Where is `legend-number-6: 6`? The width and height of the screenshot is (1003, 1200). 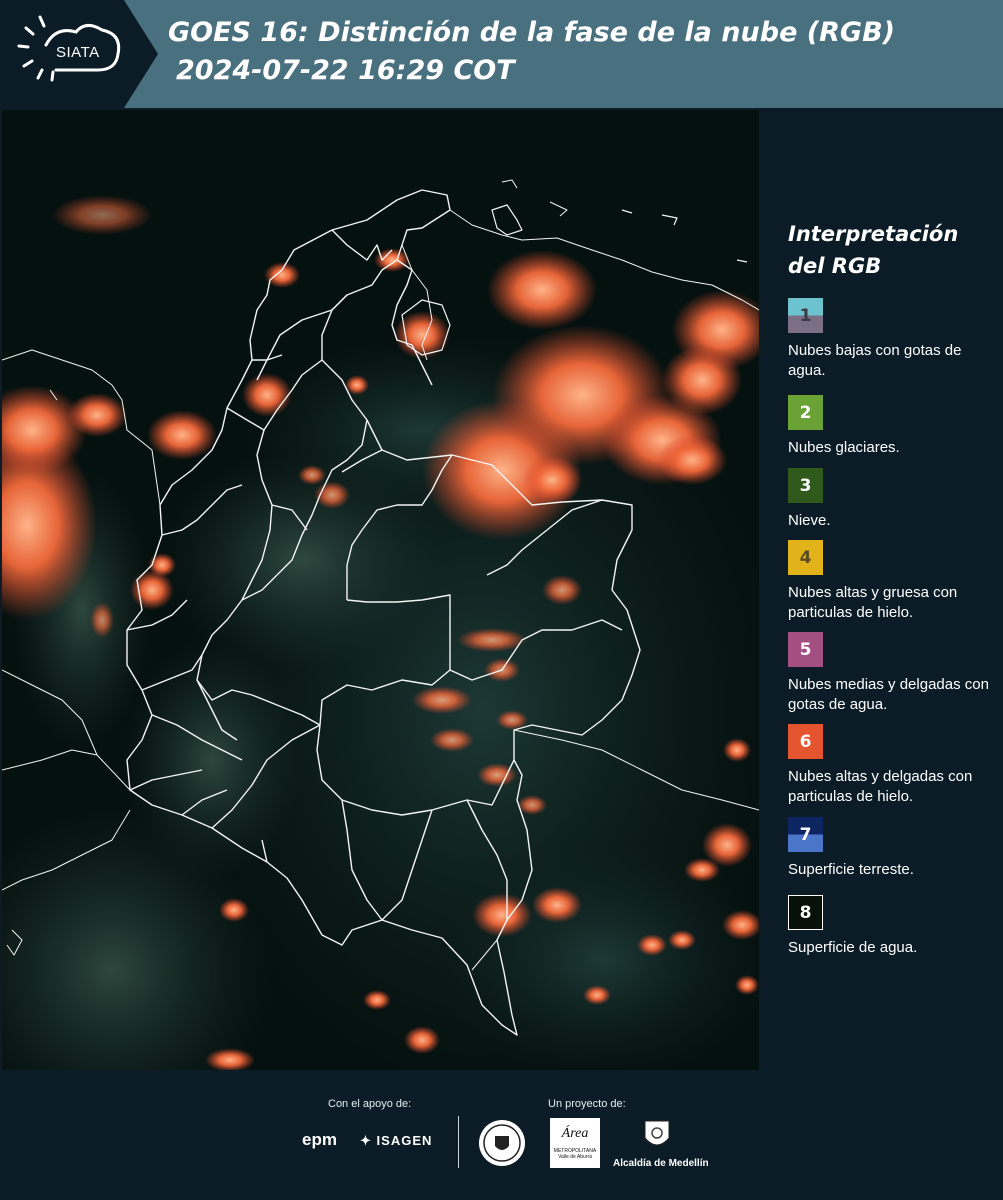
legend-number-6: 6 is located at coordinates (805, 741).